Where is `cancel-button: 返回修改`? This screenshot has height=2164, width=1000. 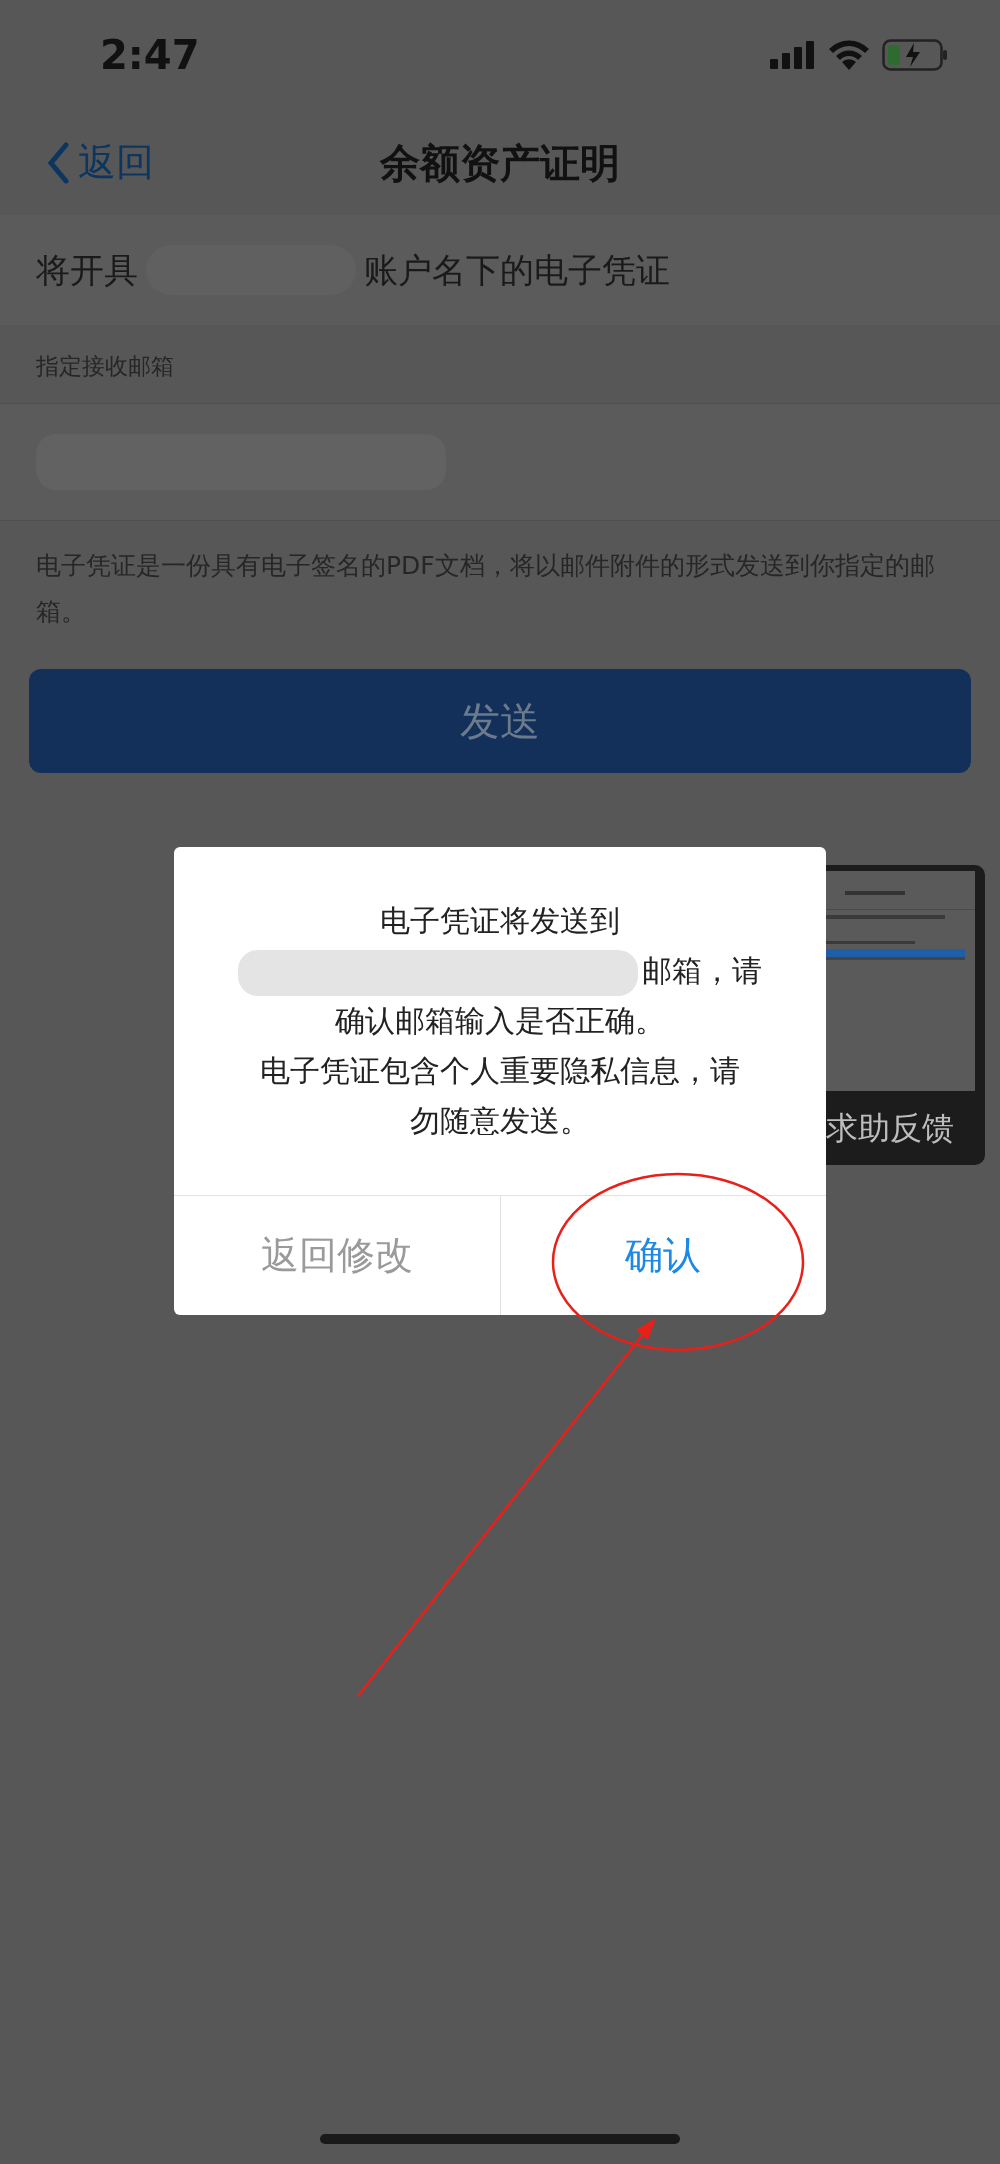 cancel-button: 返回修改 is located at coordinates (337, 1255).